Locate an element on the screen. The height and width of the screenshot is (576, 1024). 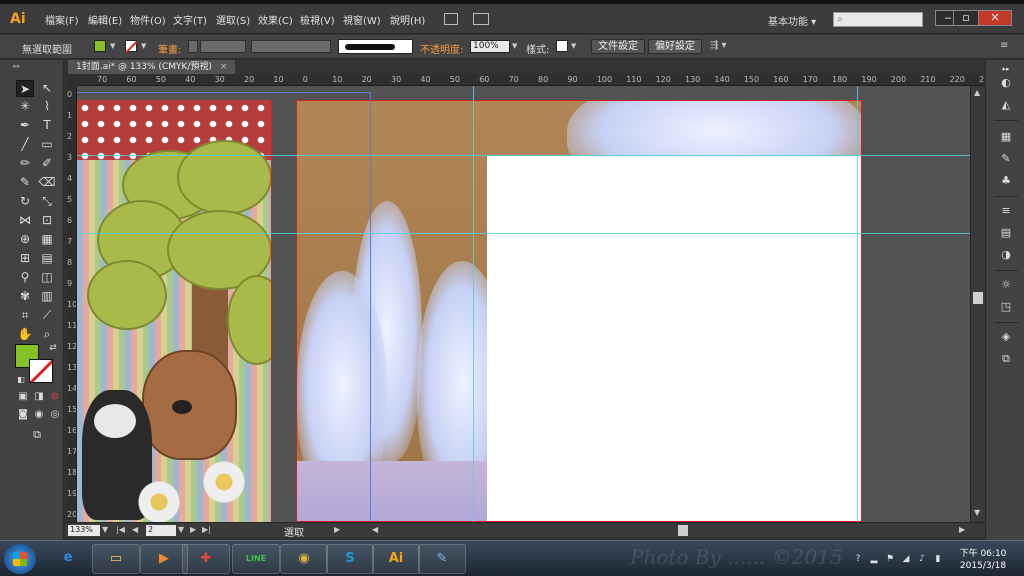
close-icon: × is located at coordinates (224, 67).